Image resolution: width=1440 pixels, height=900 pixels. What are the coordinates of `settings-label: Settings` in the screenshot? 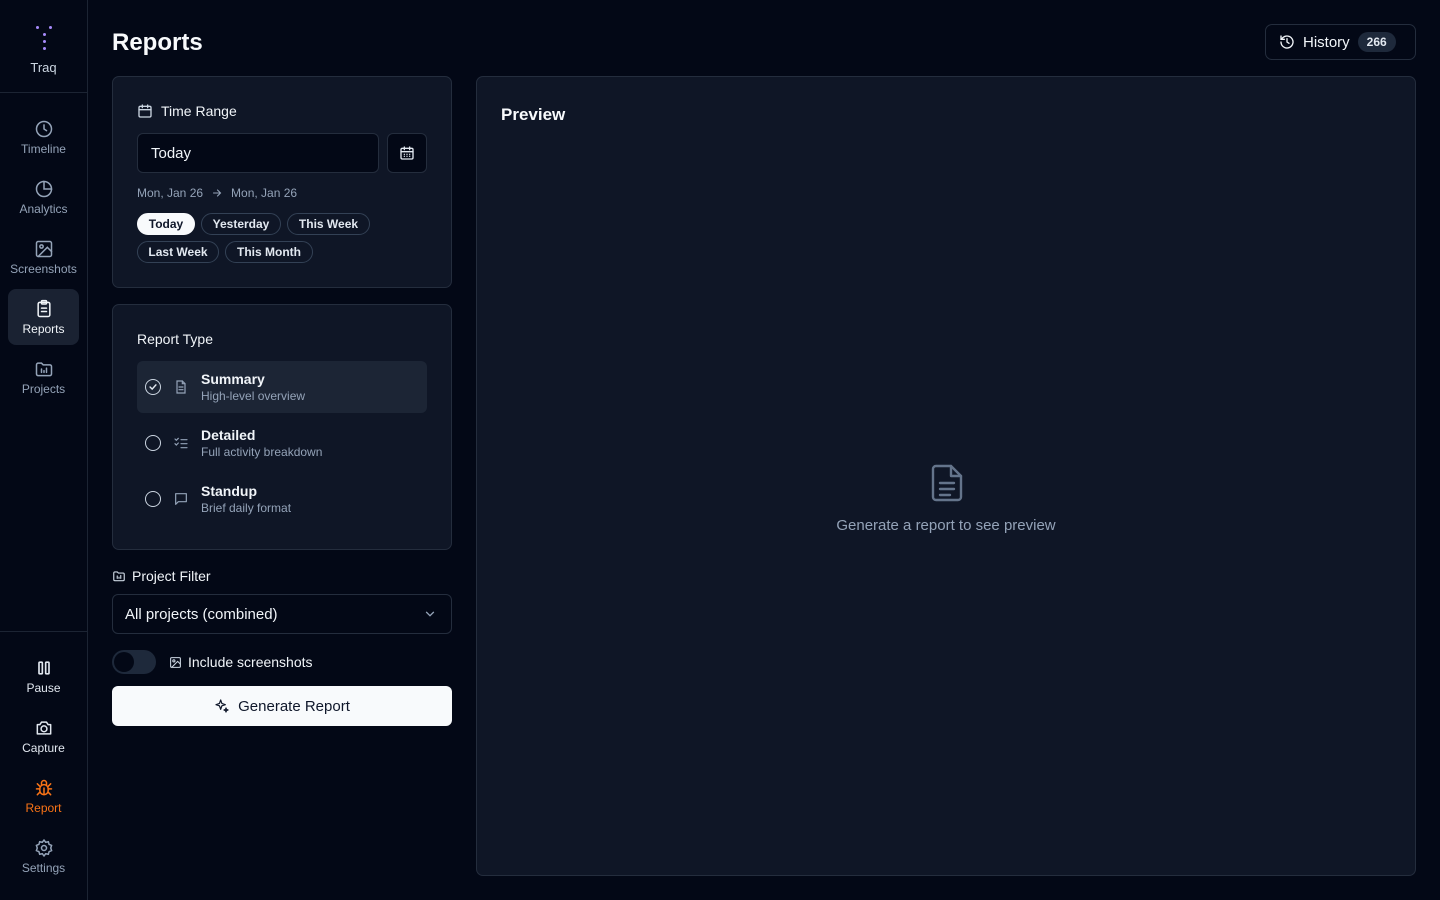 It's located at (43, 867).